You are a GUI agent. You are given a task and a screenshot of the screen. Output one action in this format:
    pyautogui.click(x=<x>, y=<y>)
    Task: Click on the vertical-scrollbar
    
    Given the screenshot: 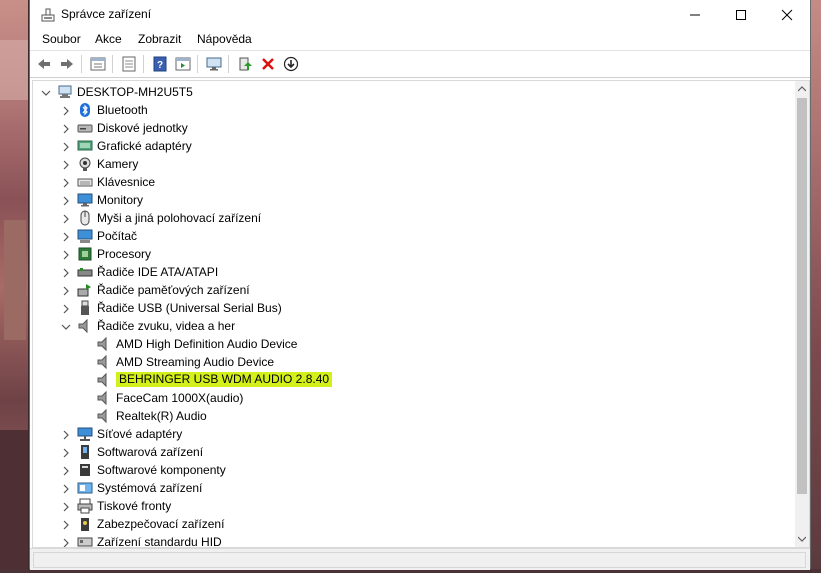 What is the action you would take?
    pyautogui.click(x=802, y=314)
    